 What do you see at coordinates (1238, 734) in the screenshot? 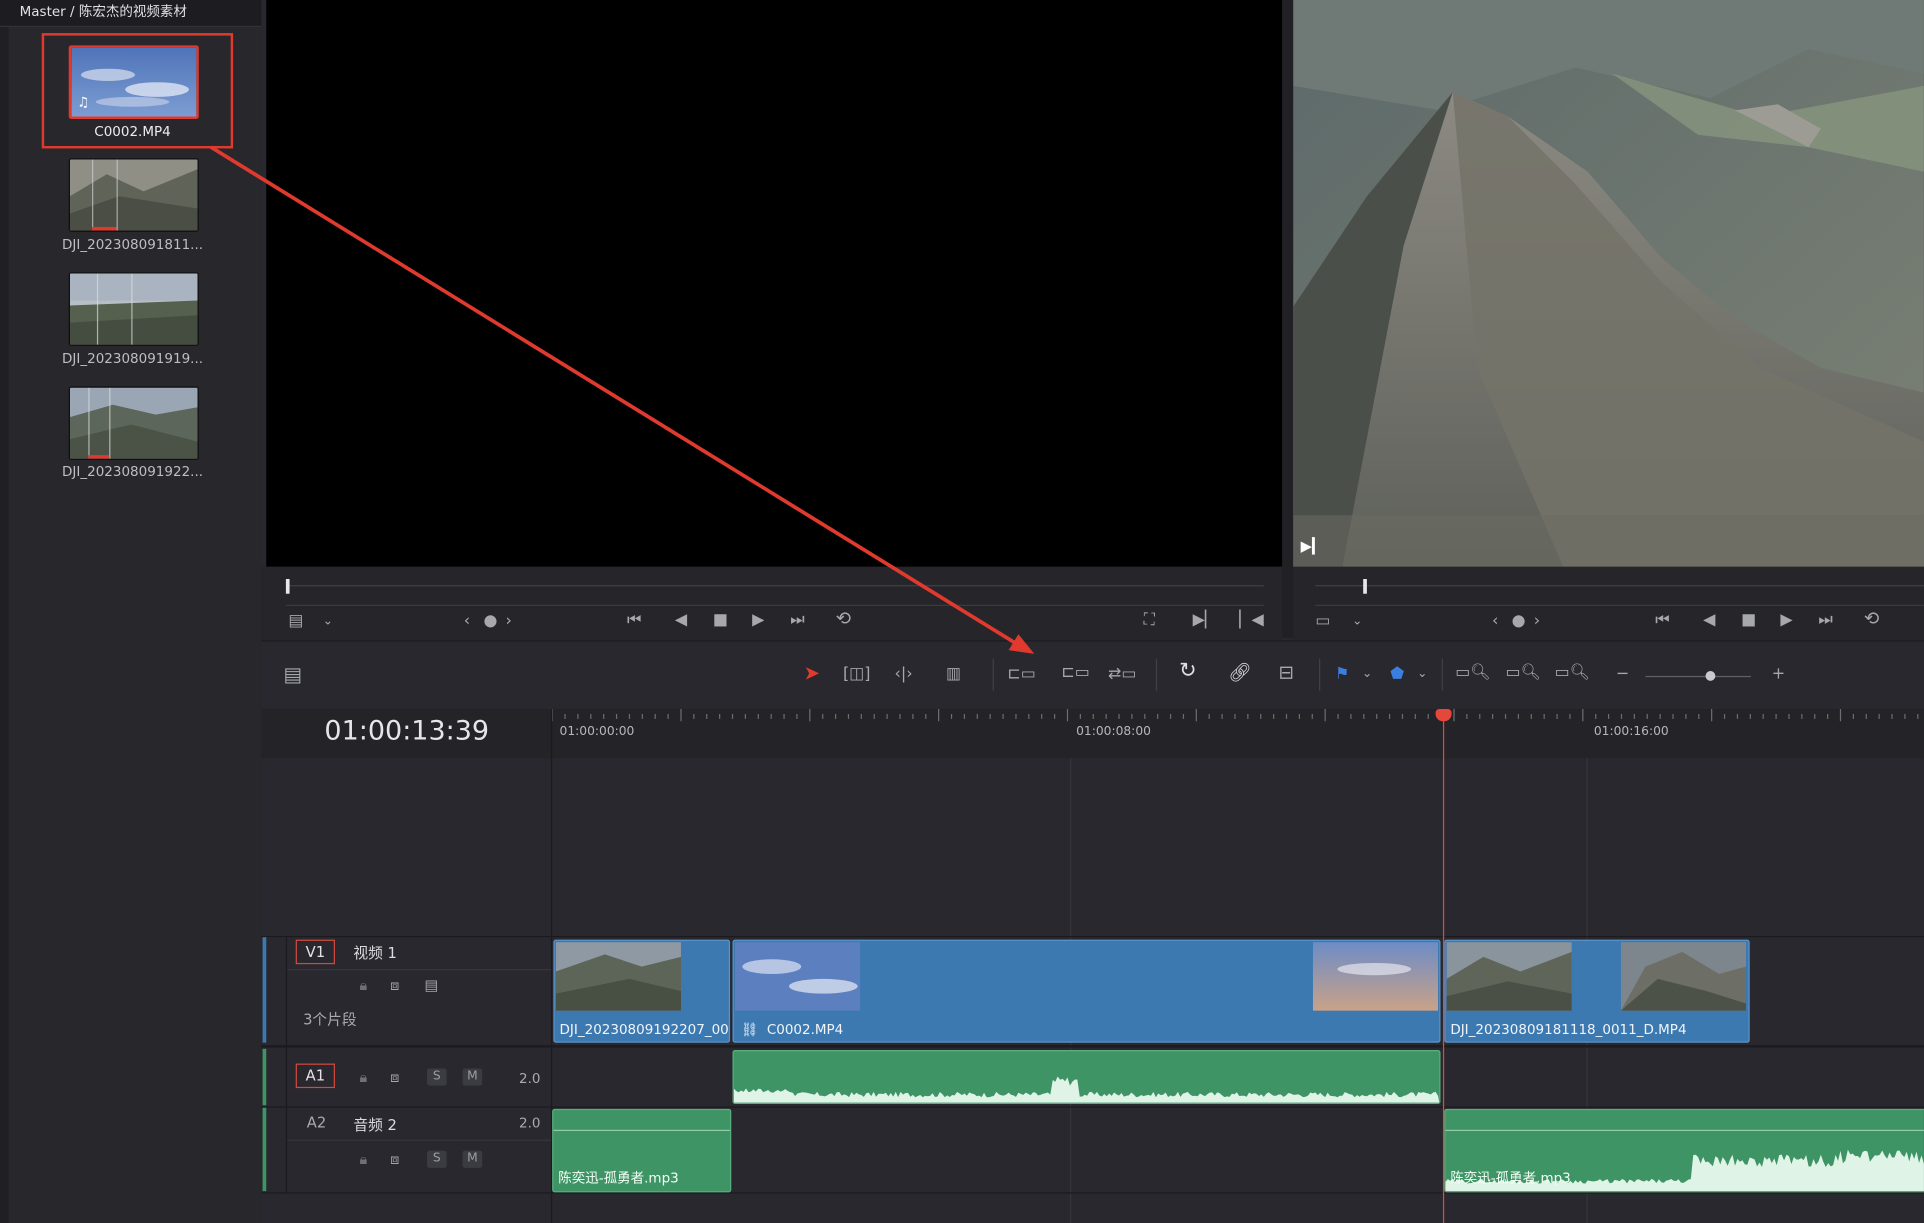
I see `timeline-ruler: 01:00:00:00 01:00:08:00 01:00:16:00` at bounding box center [1238, 734].